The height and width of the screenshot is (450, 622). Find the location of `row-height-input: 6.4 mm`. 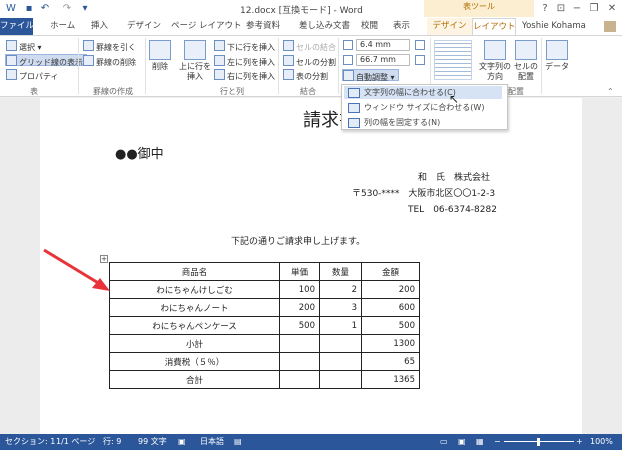

row-height-input: 6.4 mm is located at coordinates (383, 45).